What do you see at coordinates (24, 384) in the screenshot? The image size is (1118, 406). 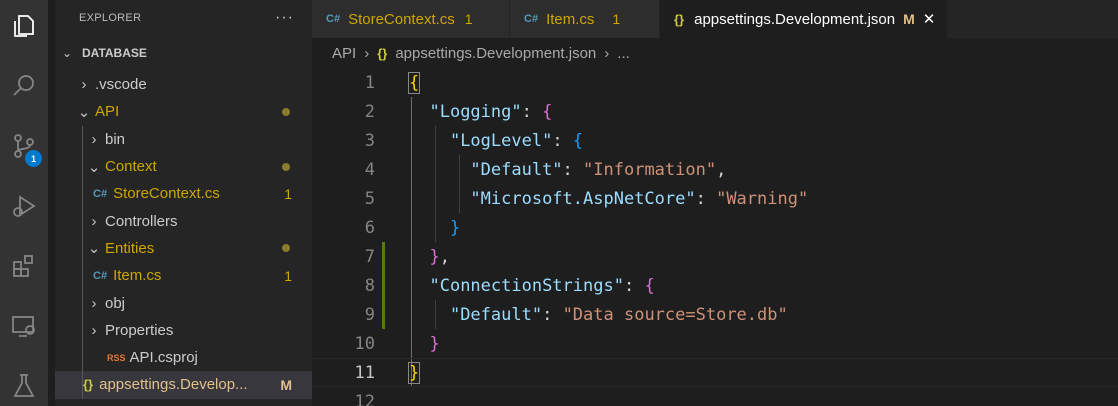 I see `testing-icon` at bounding box center [24, 384].